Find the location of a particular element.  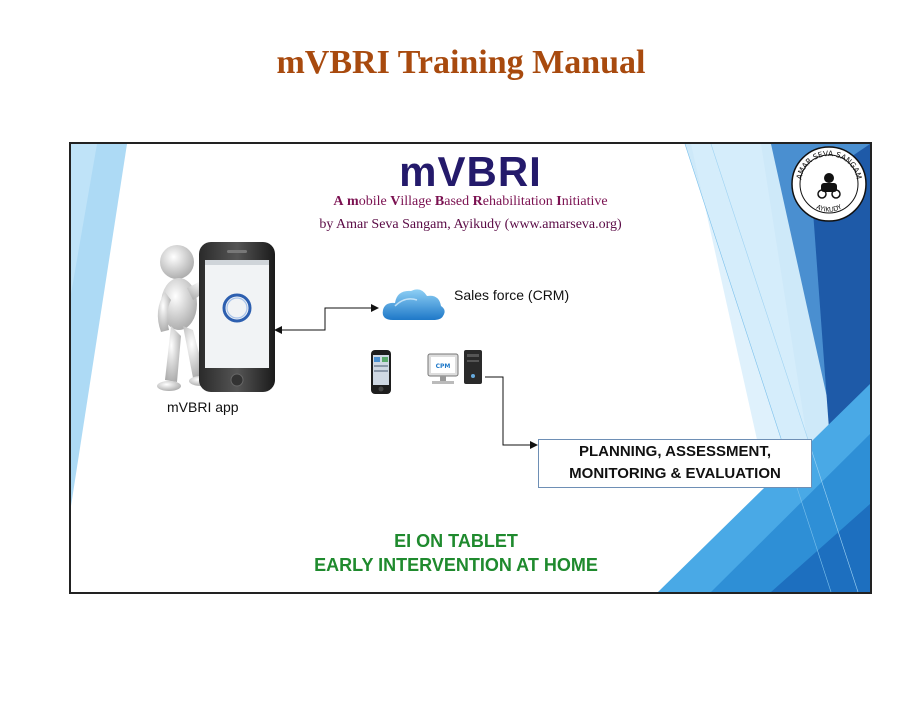

ei-line-2: EARLY INTERVENTION AT HOME is located at coordinates (456, 565).